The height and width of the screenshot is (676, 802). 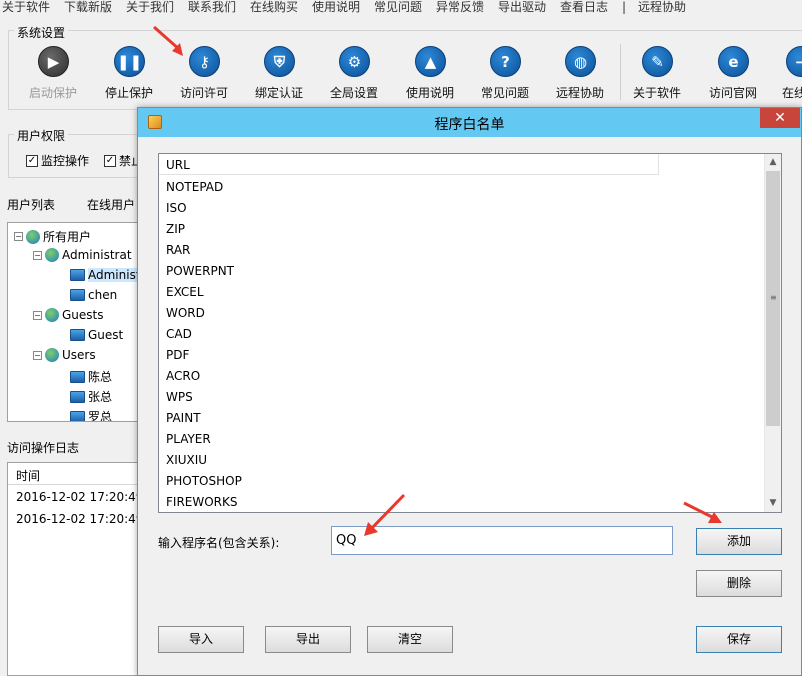 I want to click on group-label: Users, so click(x=79, y=355).